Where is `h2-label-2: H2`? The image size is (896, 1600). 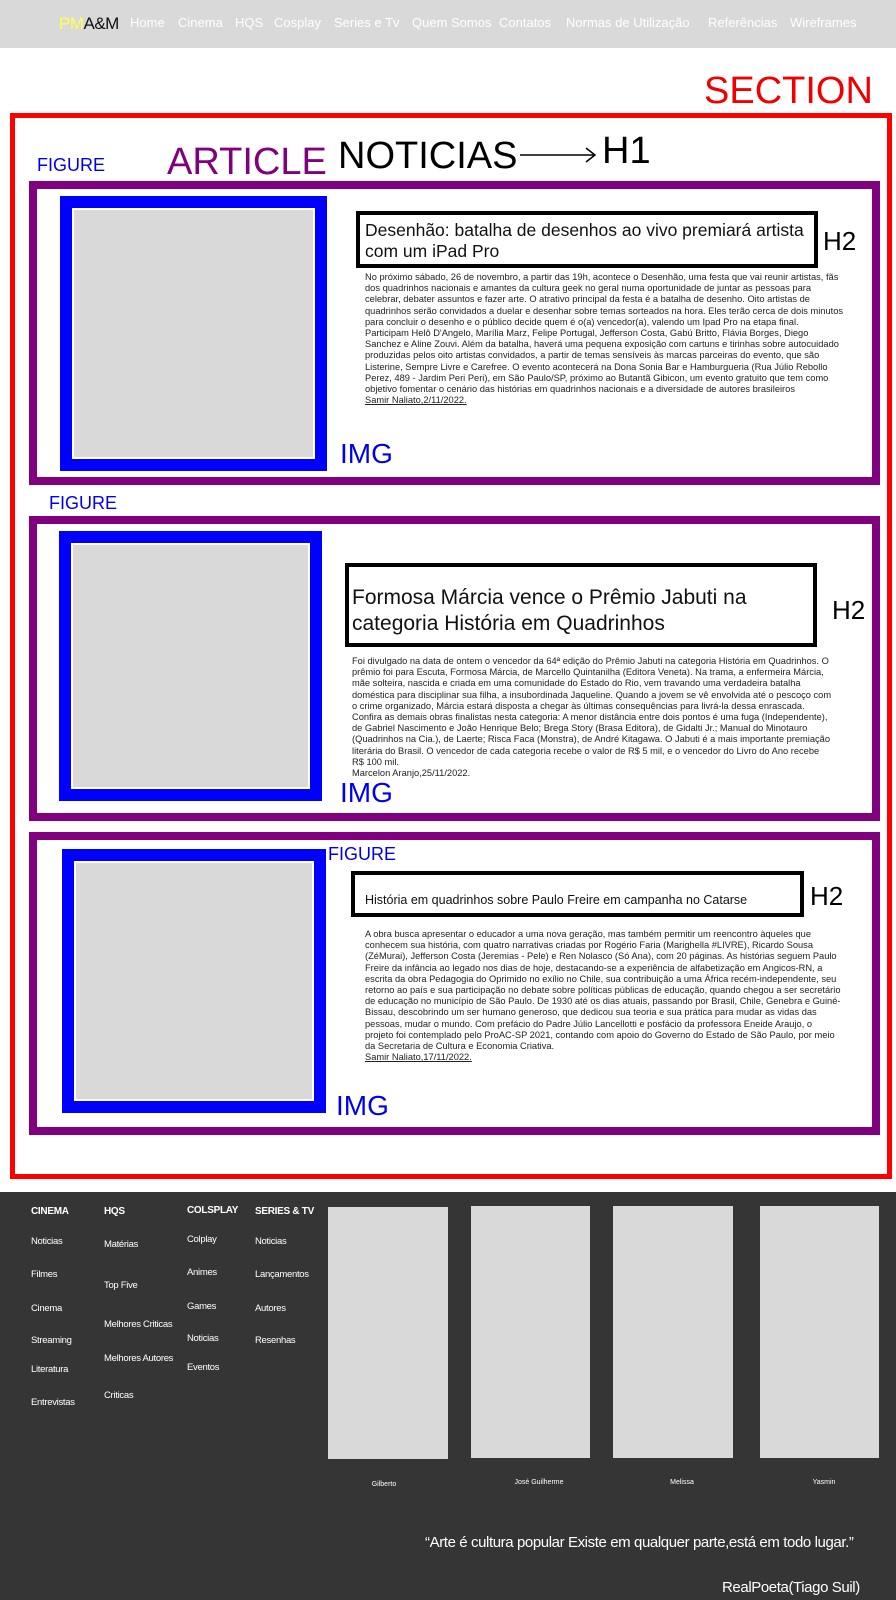
h2-label-2: H2 is located at coordinates (849, 610).